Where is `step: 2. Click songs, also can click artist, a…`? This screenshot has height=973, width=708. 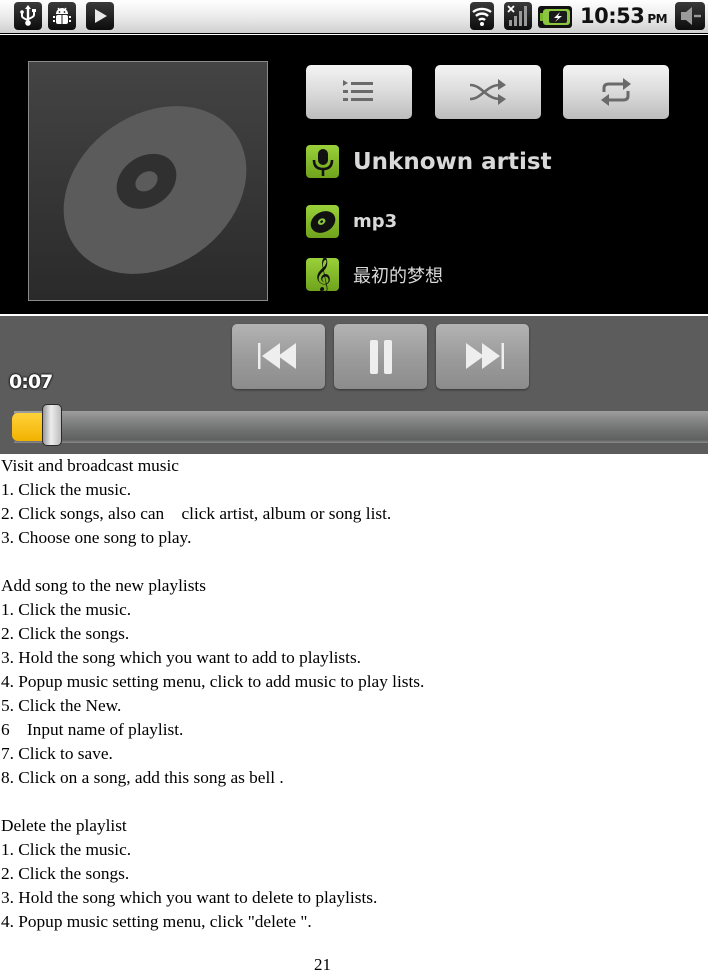
step: 2. Click songs, also can click artist, a… is located at coordinates (196, 513).